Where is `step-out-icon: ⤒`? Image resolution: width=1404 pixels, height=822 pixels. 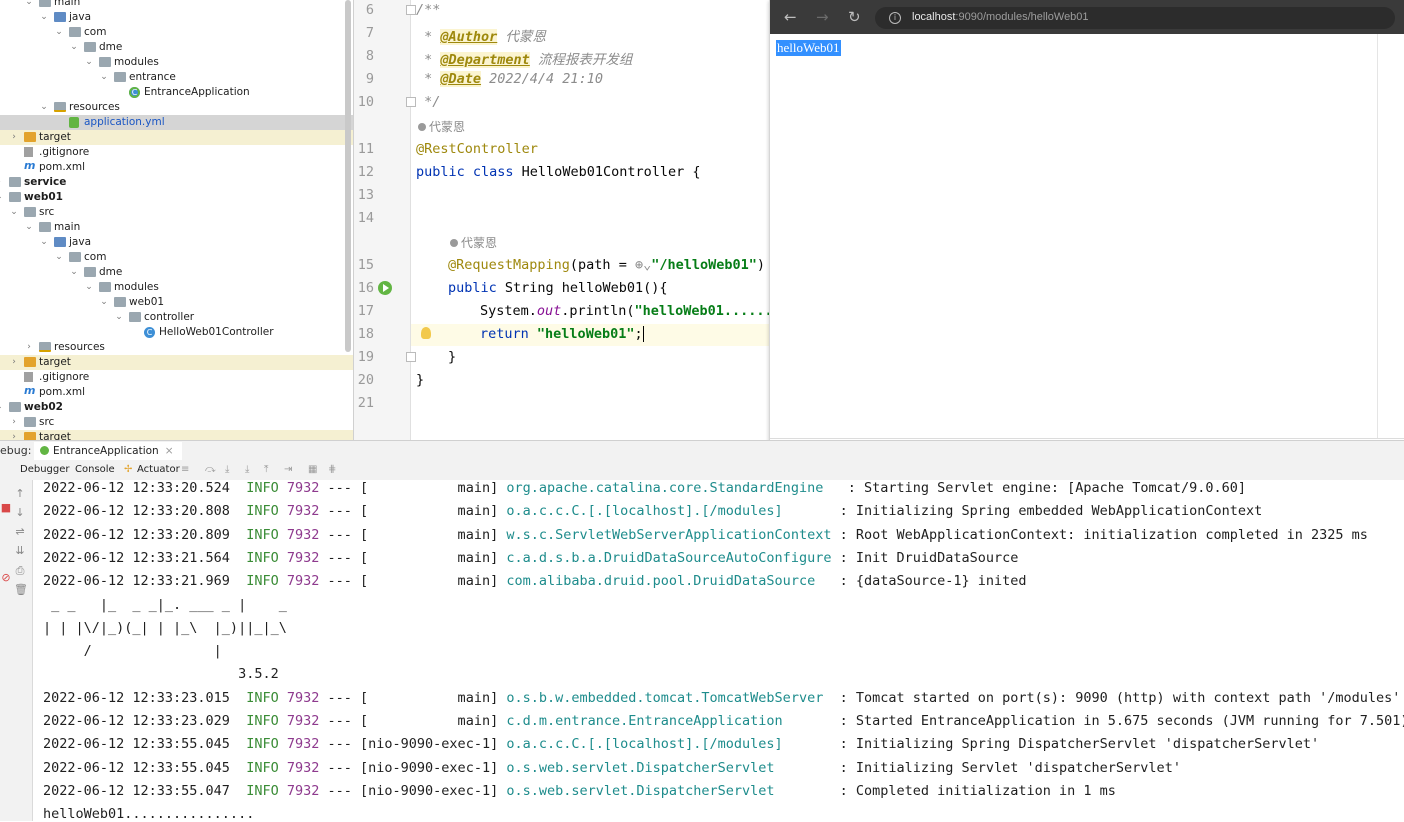
step-out-icon: ⤒ is located at coordinates (269, 470).